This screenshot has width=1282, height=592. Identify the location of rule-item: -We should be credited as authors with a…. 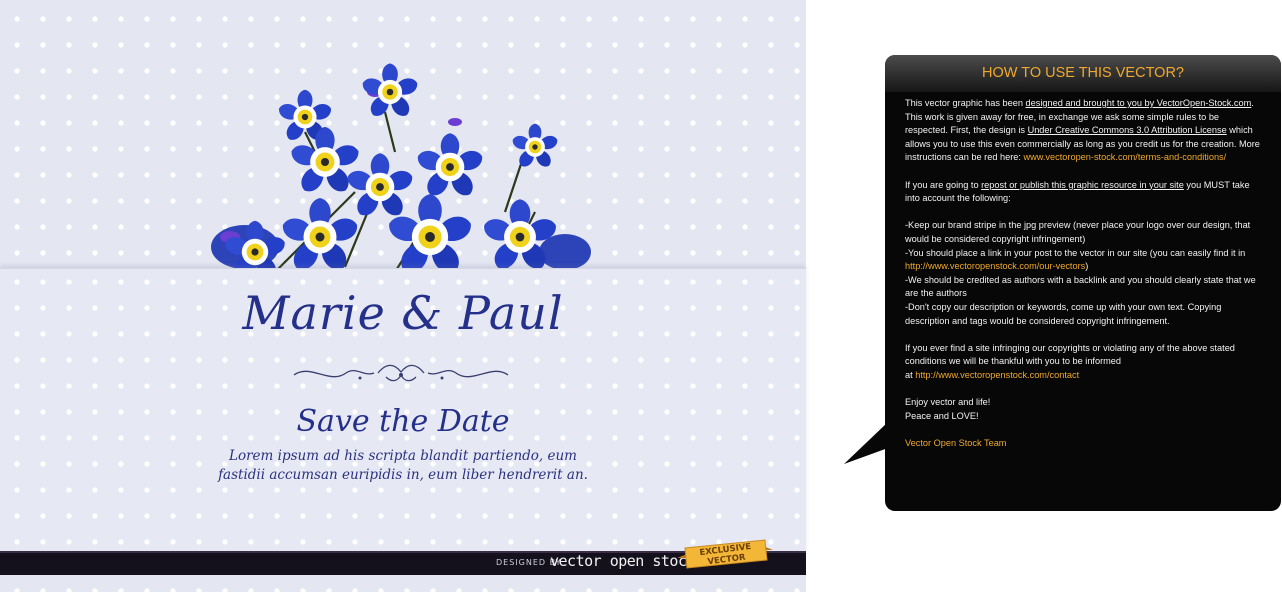
(1080, 286).